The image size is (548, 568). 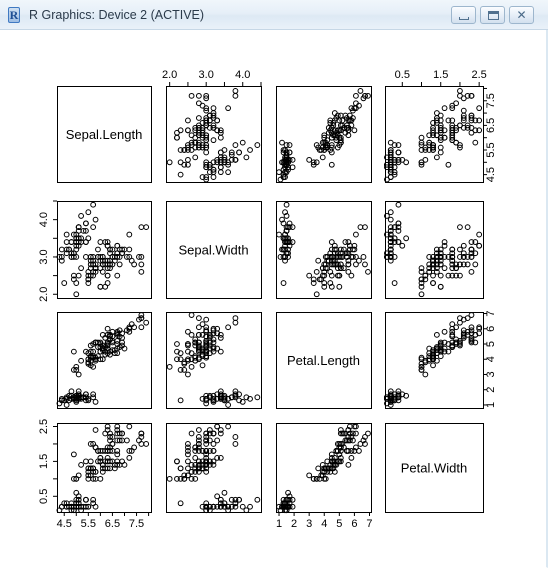 I want to click on maximize-icon, so click(x=493, y=15).